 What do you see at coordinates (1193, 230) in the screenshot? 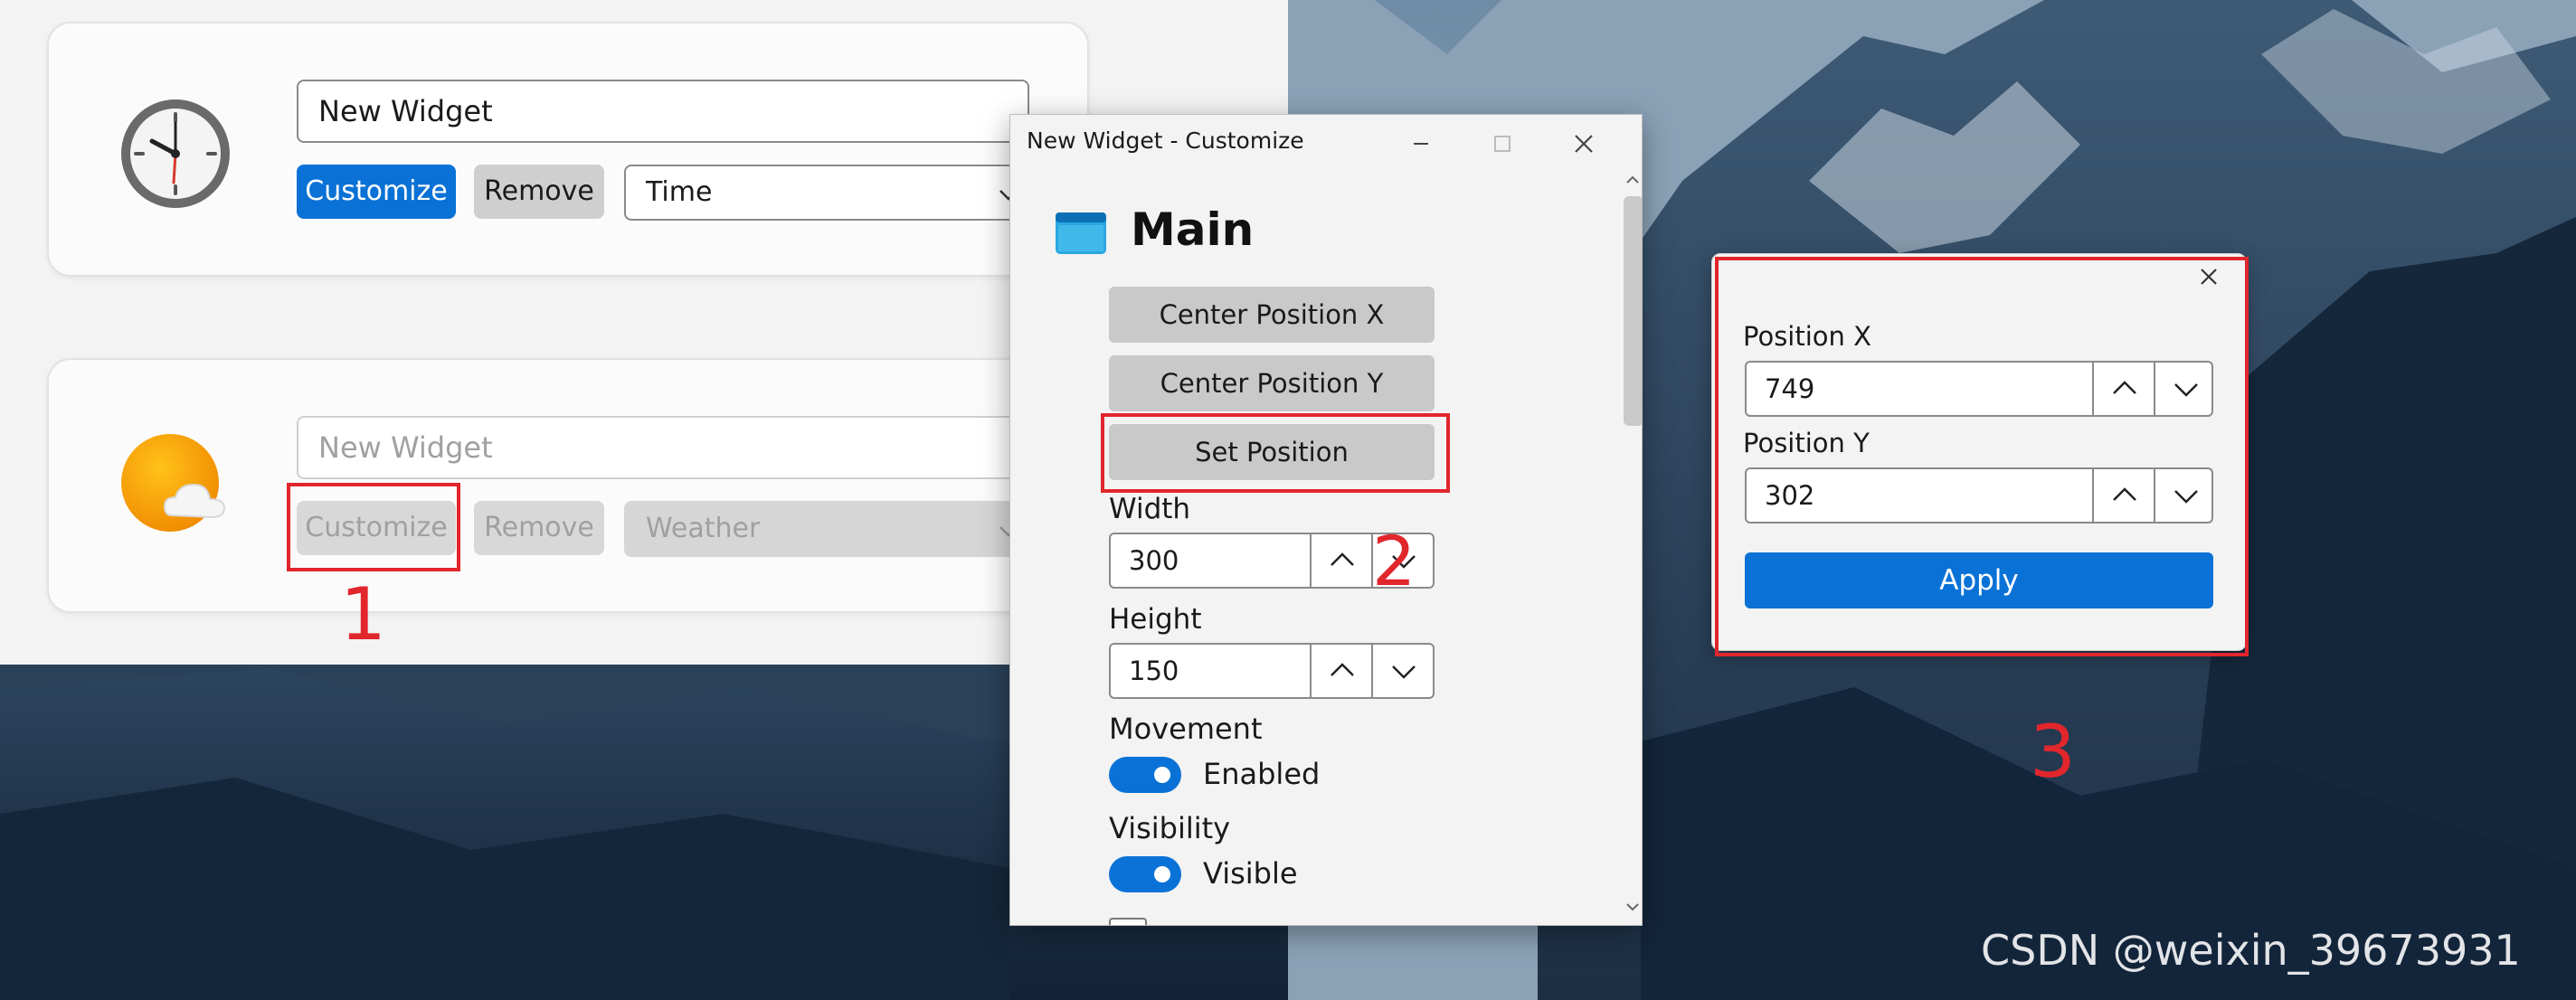
I see `section-title: Main` at bounding box center [1193, 230].